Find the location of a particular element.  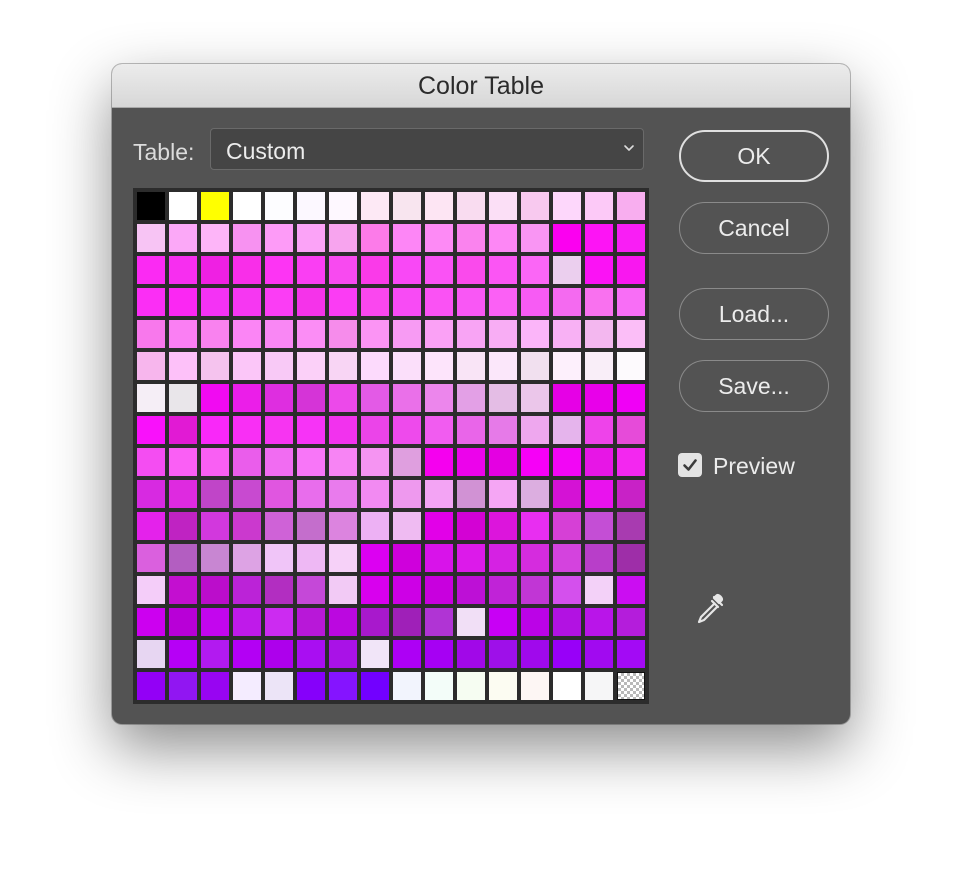

transparent-swatch is located at coordinates (631, 686).